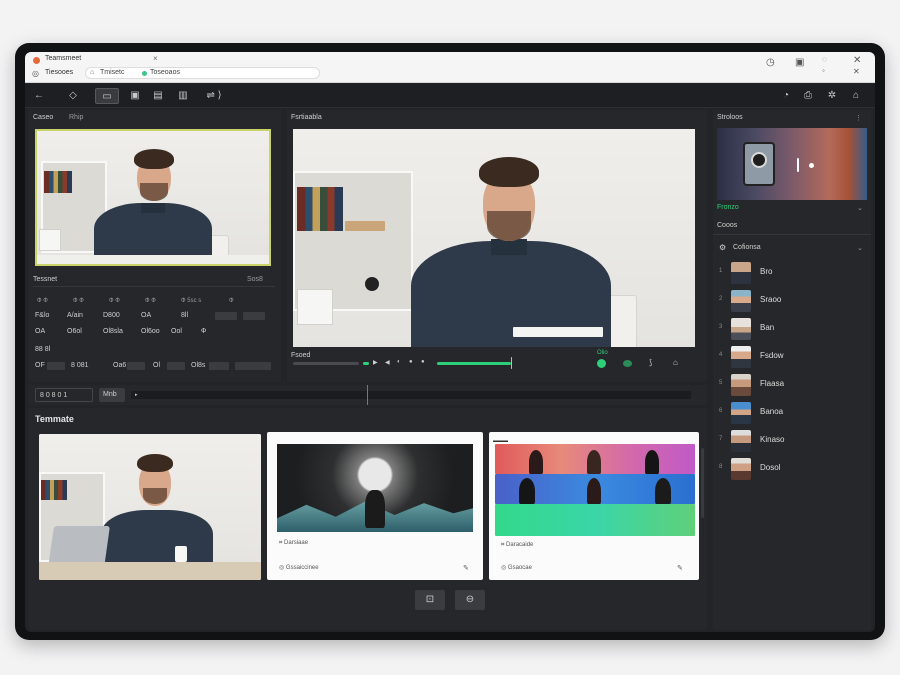 This screenshot has height=675, width=900. I want to click on panel-tab-caseo: Caseo, so click(43, 117).